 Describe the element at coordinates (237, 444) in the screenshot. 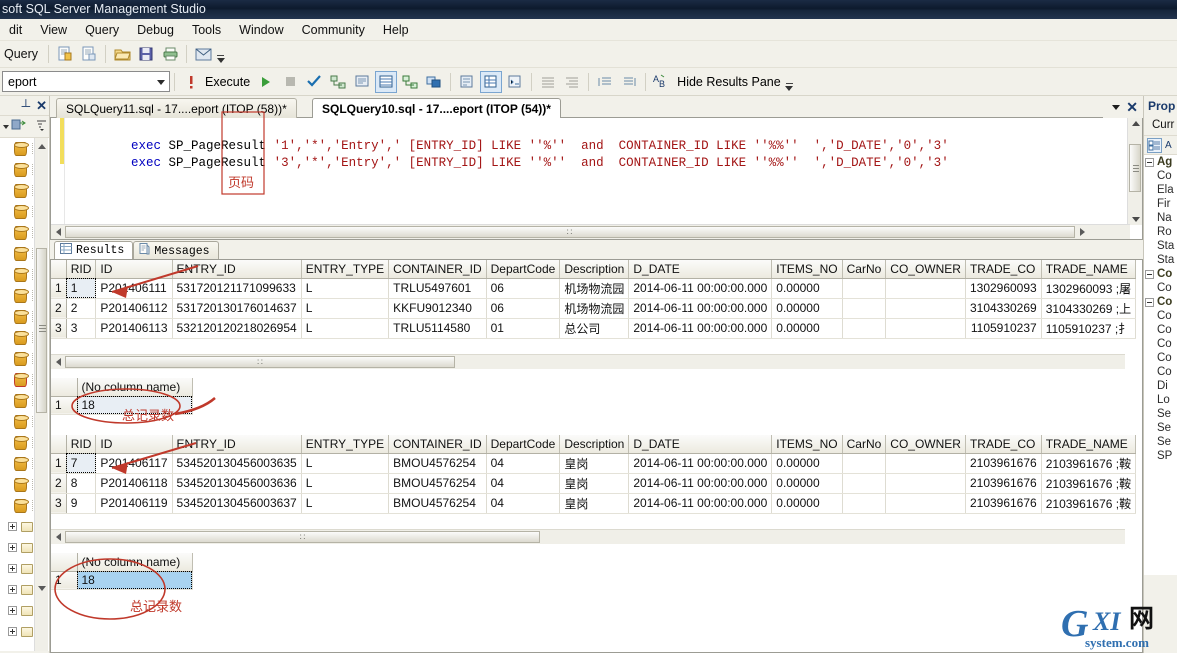

I see `column-header-entry-id: ENTRY_ID` at that location.